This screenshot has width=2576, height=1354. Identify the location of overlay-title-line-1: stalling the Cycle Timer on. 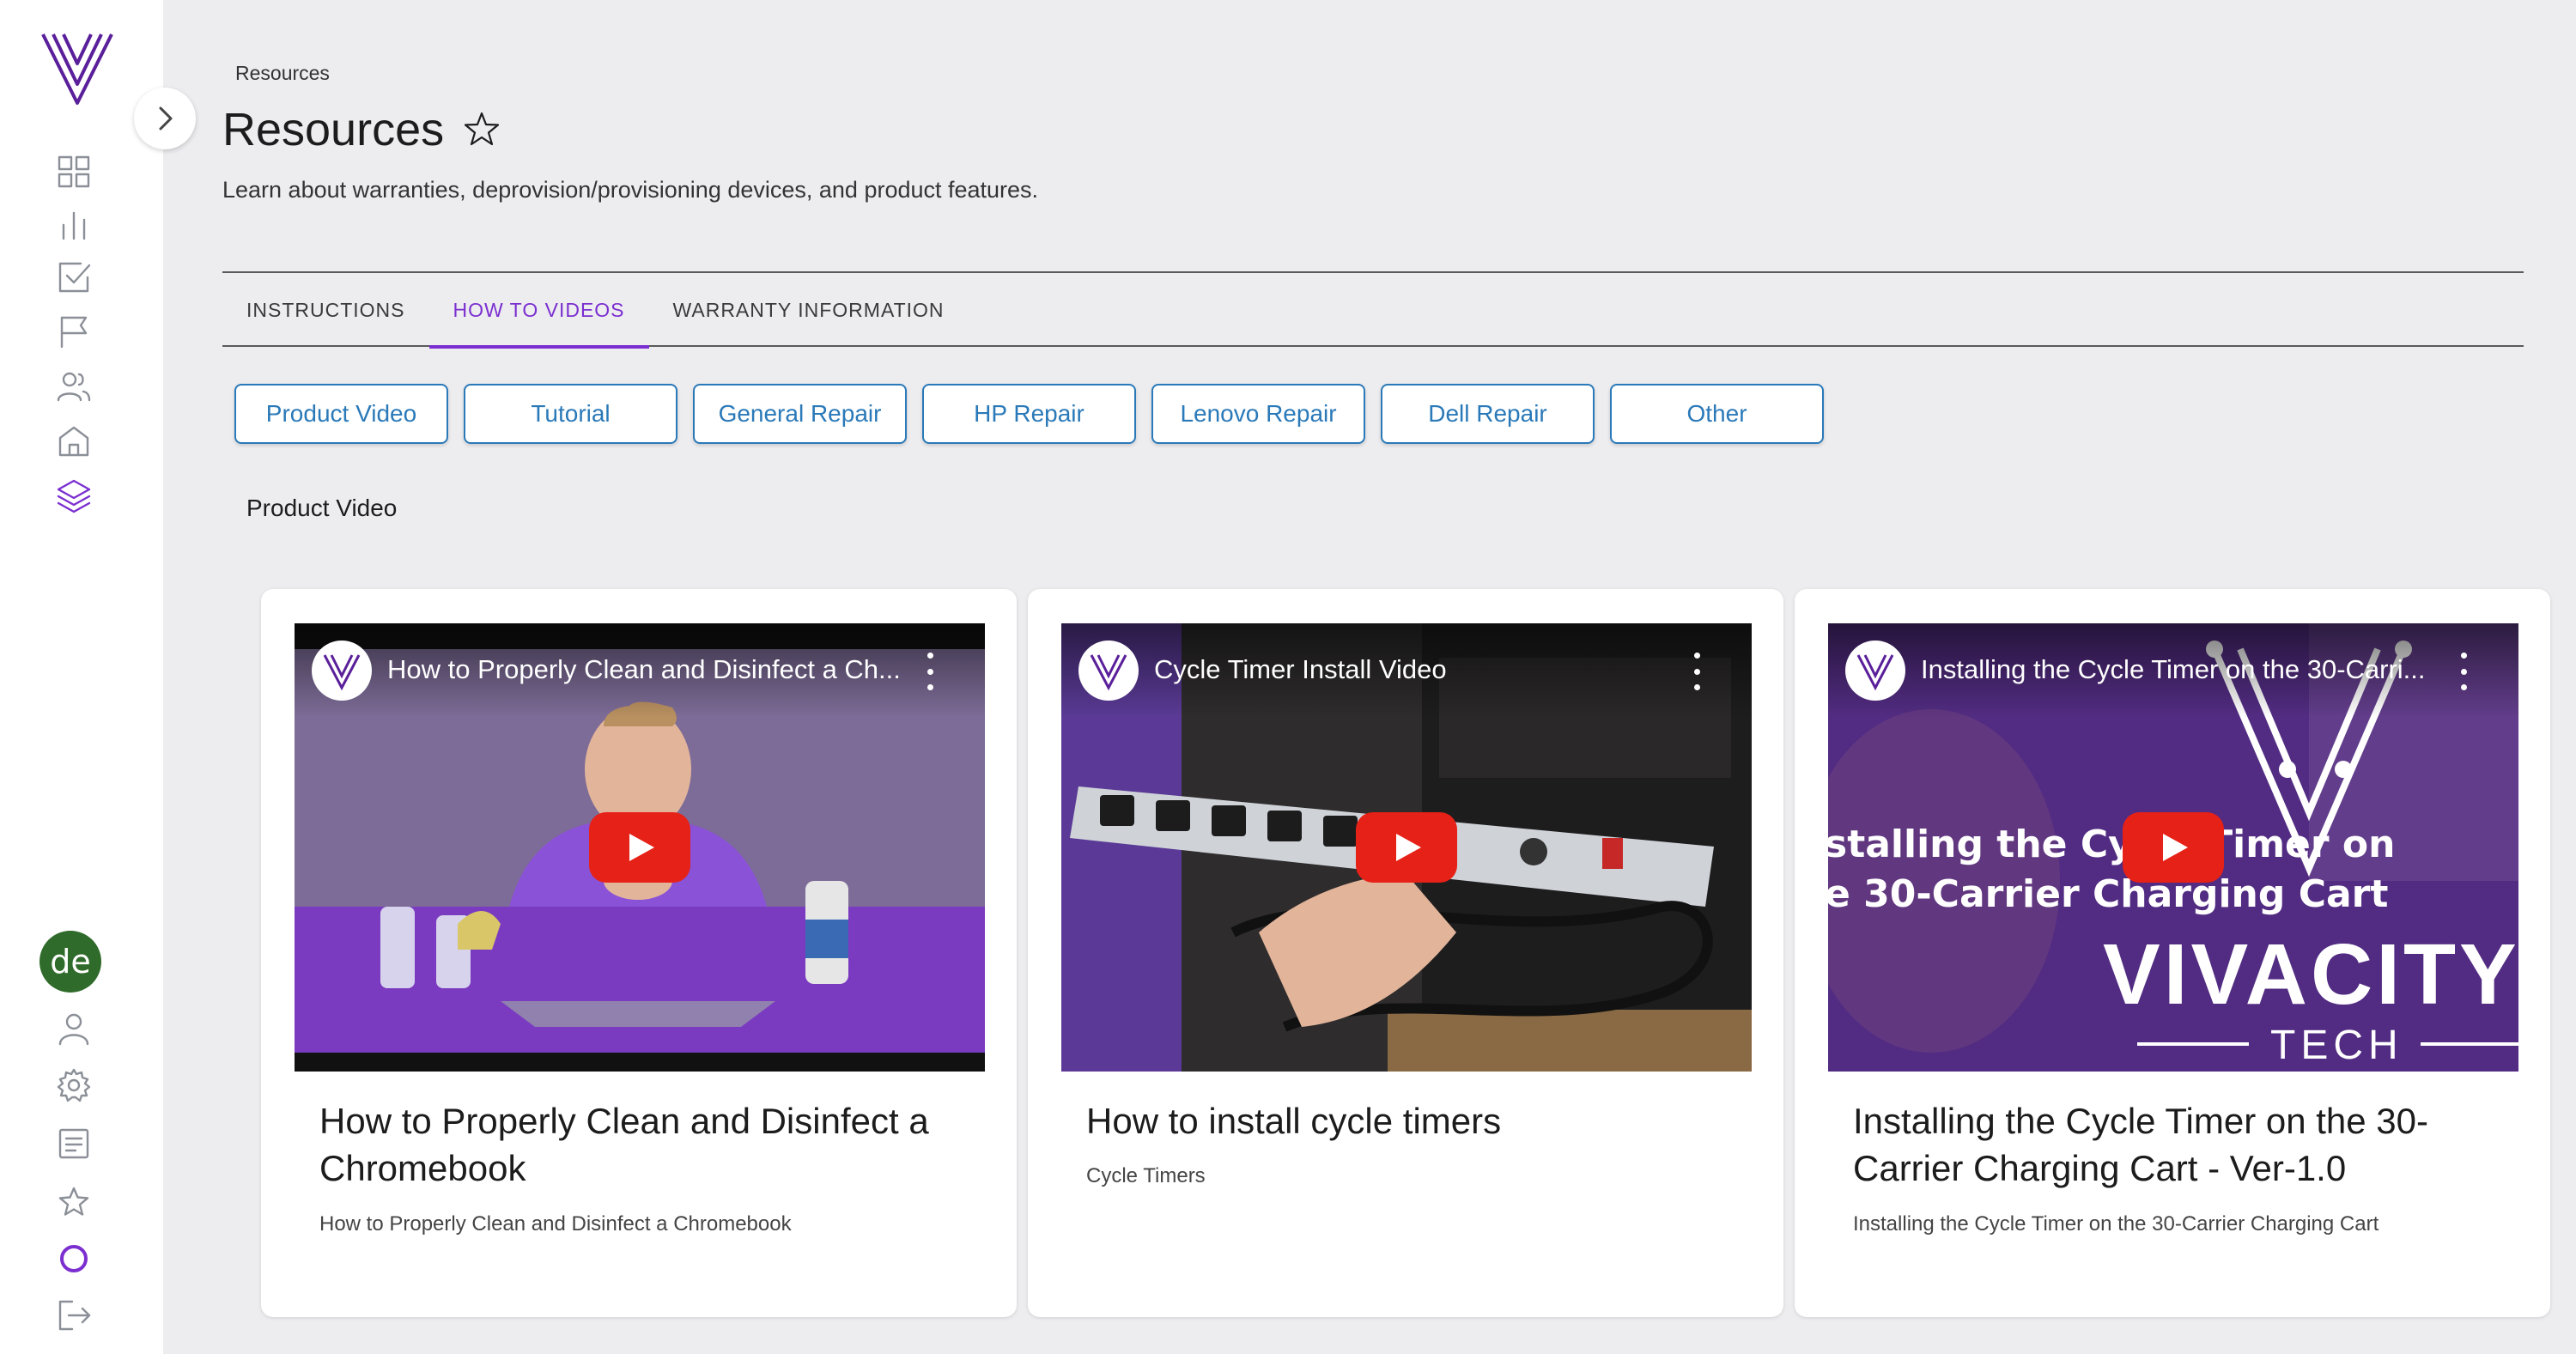
(2112, 845).